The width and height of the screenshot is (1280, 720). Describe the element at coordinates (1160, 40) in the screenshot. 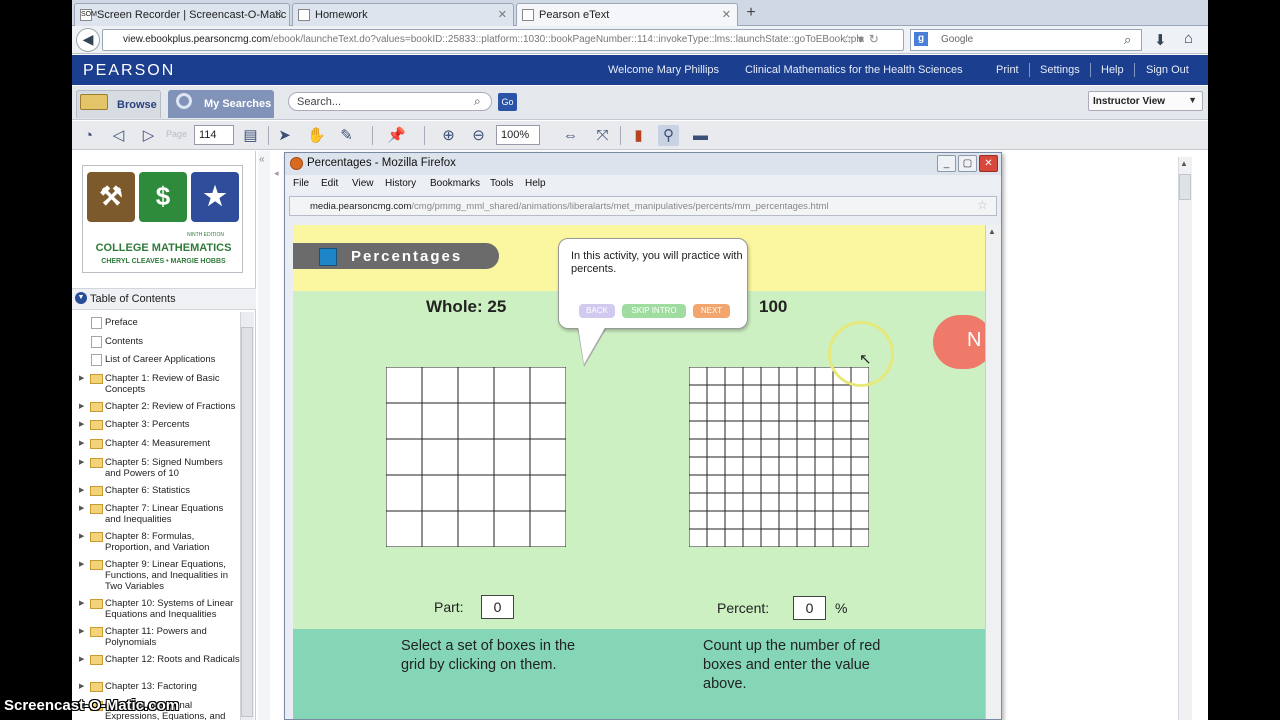

I see `download-icon: ⬇` at that location.